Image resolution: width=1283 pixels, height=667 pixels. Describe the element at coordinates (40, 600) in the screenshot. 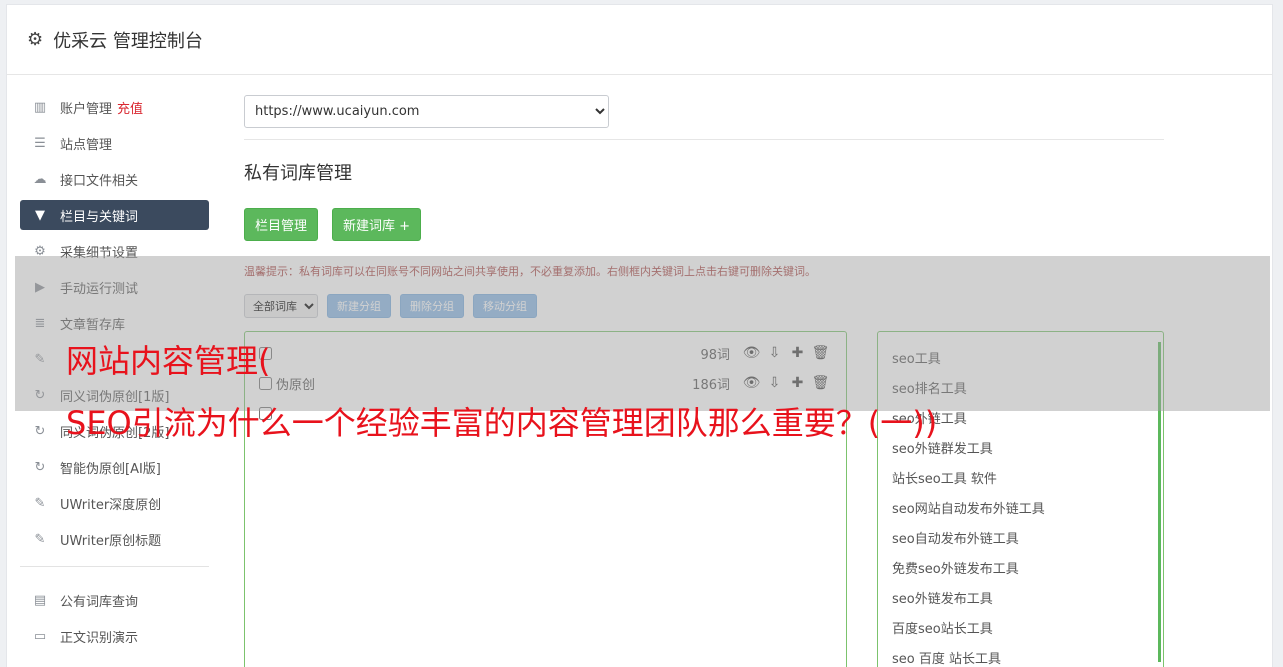

I see `book-icon: ▤` at that location.